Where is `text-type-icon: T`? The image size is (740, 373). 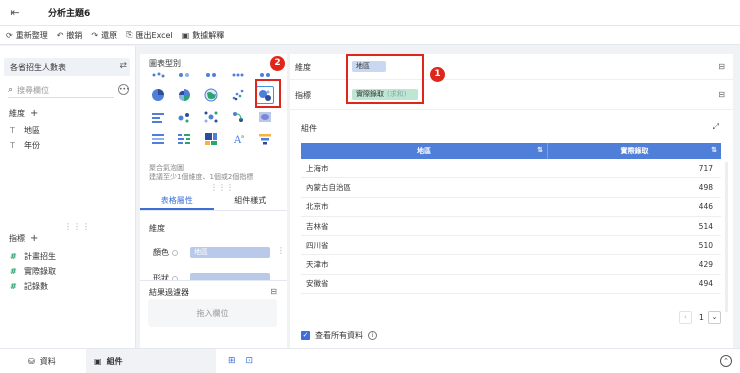
text-type-icon: T is located at coordinates (12, 145).